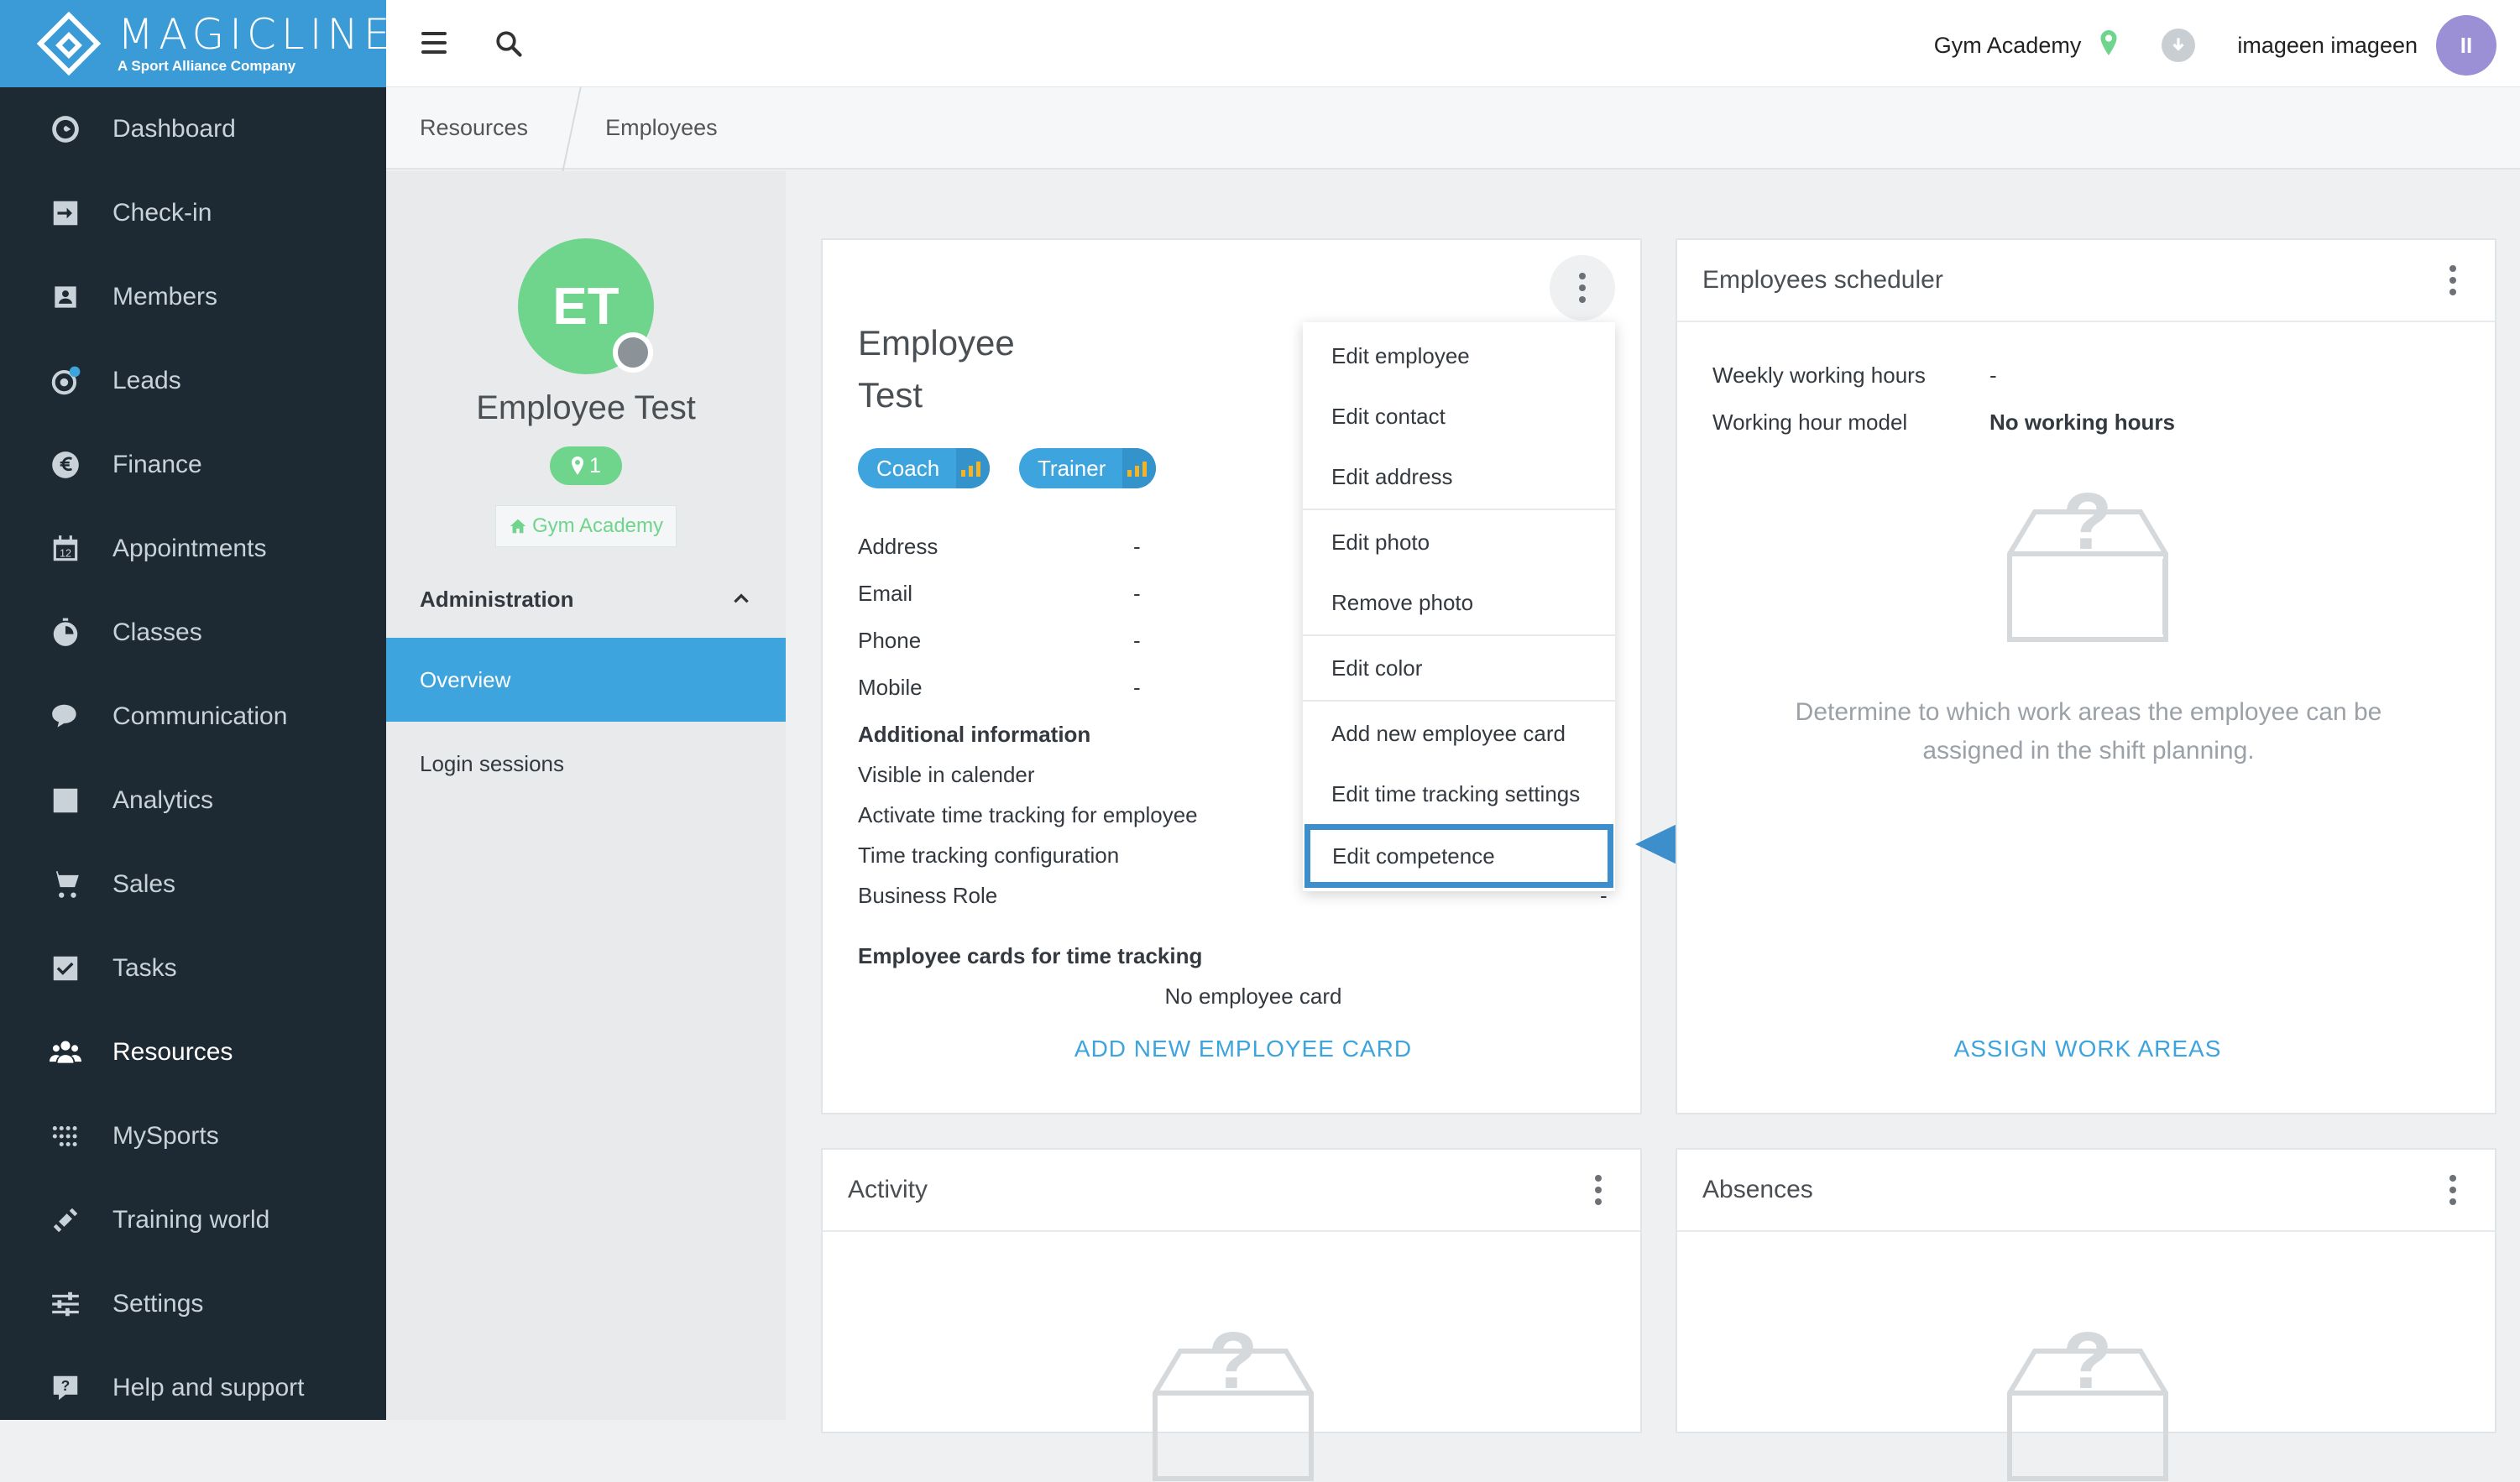 This screenshot has width=2520, height=1482. Describe the element at coordinates (2466, 45) in the screenshot. I see `user-avatar: II` at that location.